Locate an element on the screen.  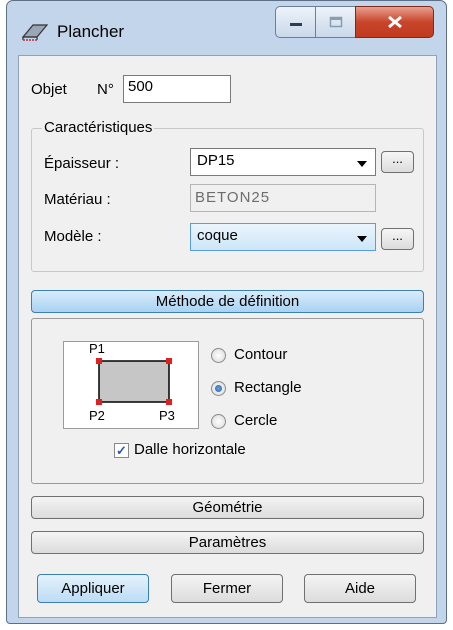
close-icon is located at coordinates (394, 22).